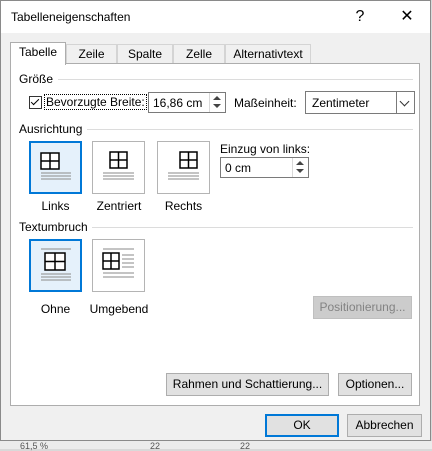 The image size is (432, 451). Describe the element at coordinates (252, 227) in the screenshot. I see `text-wrapping-separator` at that location.